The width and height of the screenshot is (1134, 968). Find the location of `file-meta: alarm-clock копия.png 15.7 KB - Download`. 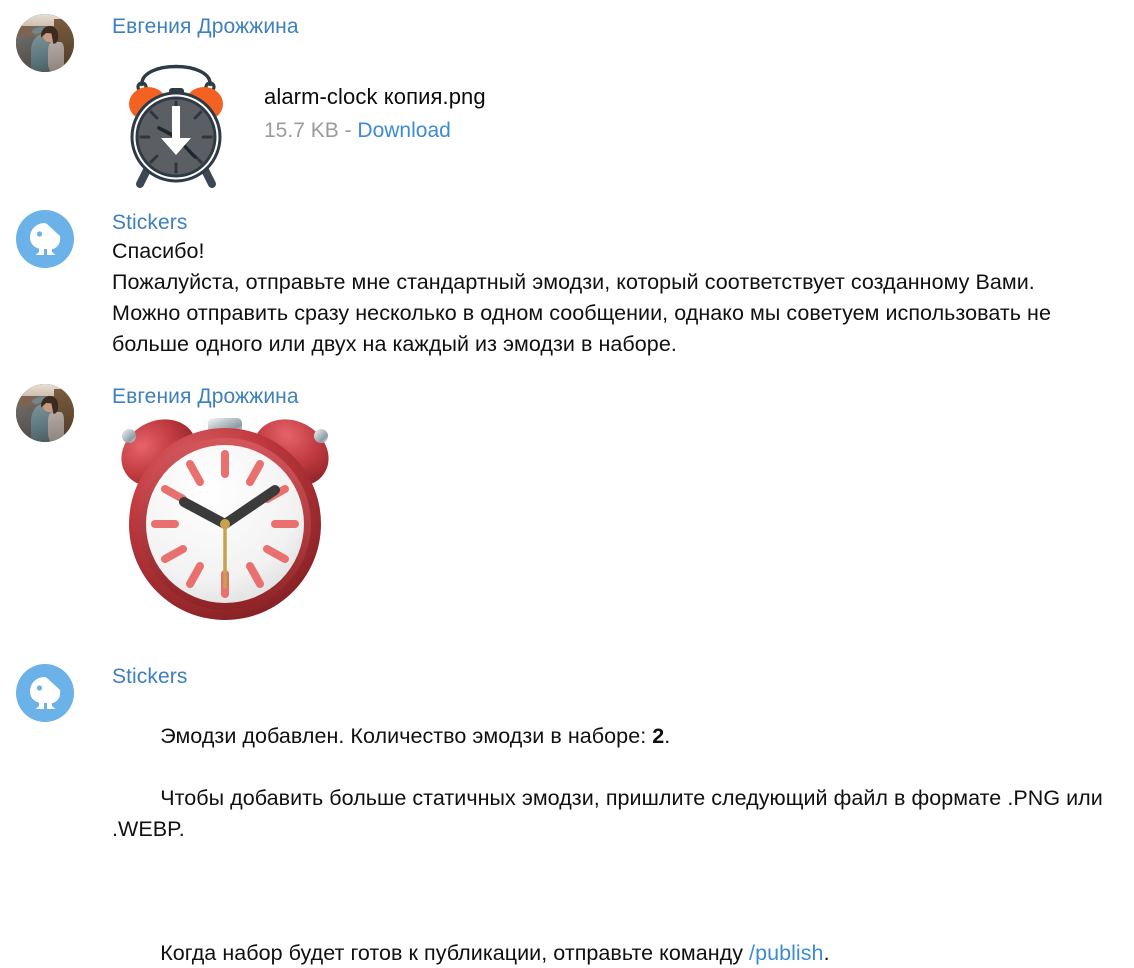

file-meta: alarm-clock копия.png 15.7 KB - Download is located at coordinates (363, 116).